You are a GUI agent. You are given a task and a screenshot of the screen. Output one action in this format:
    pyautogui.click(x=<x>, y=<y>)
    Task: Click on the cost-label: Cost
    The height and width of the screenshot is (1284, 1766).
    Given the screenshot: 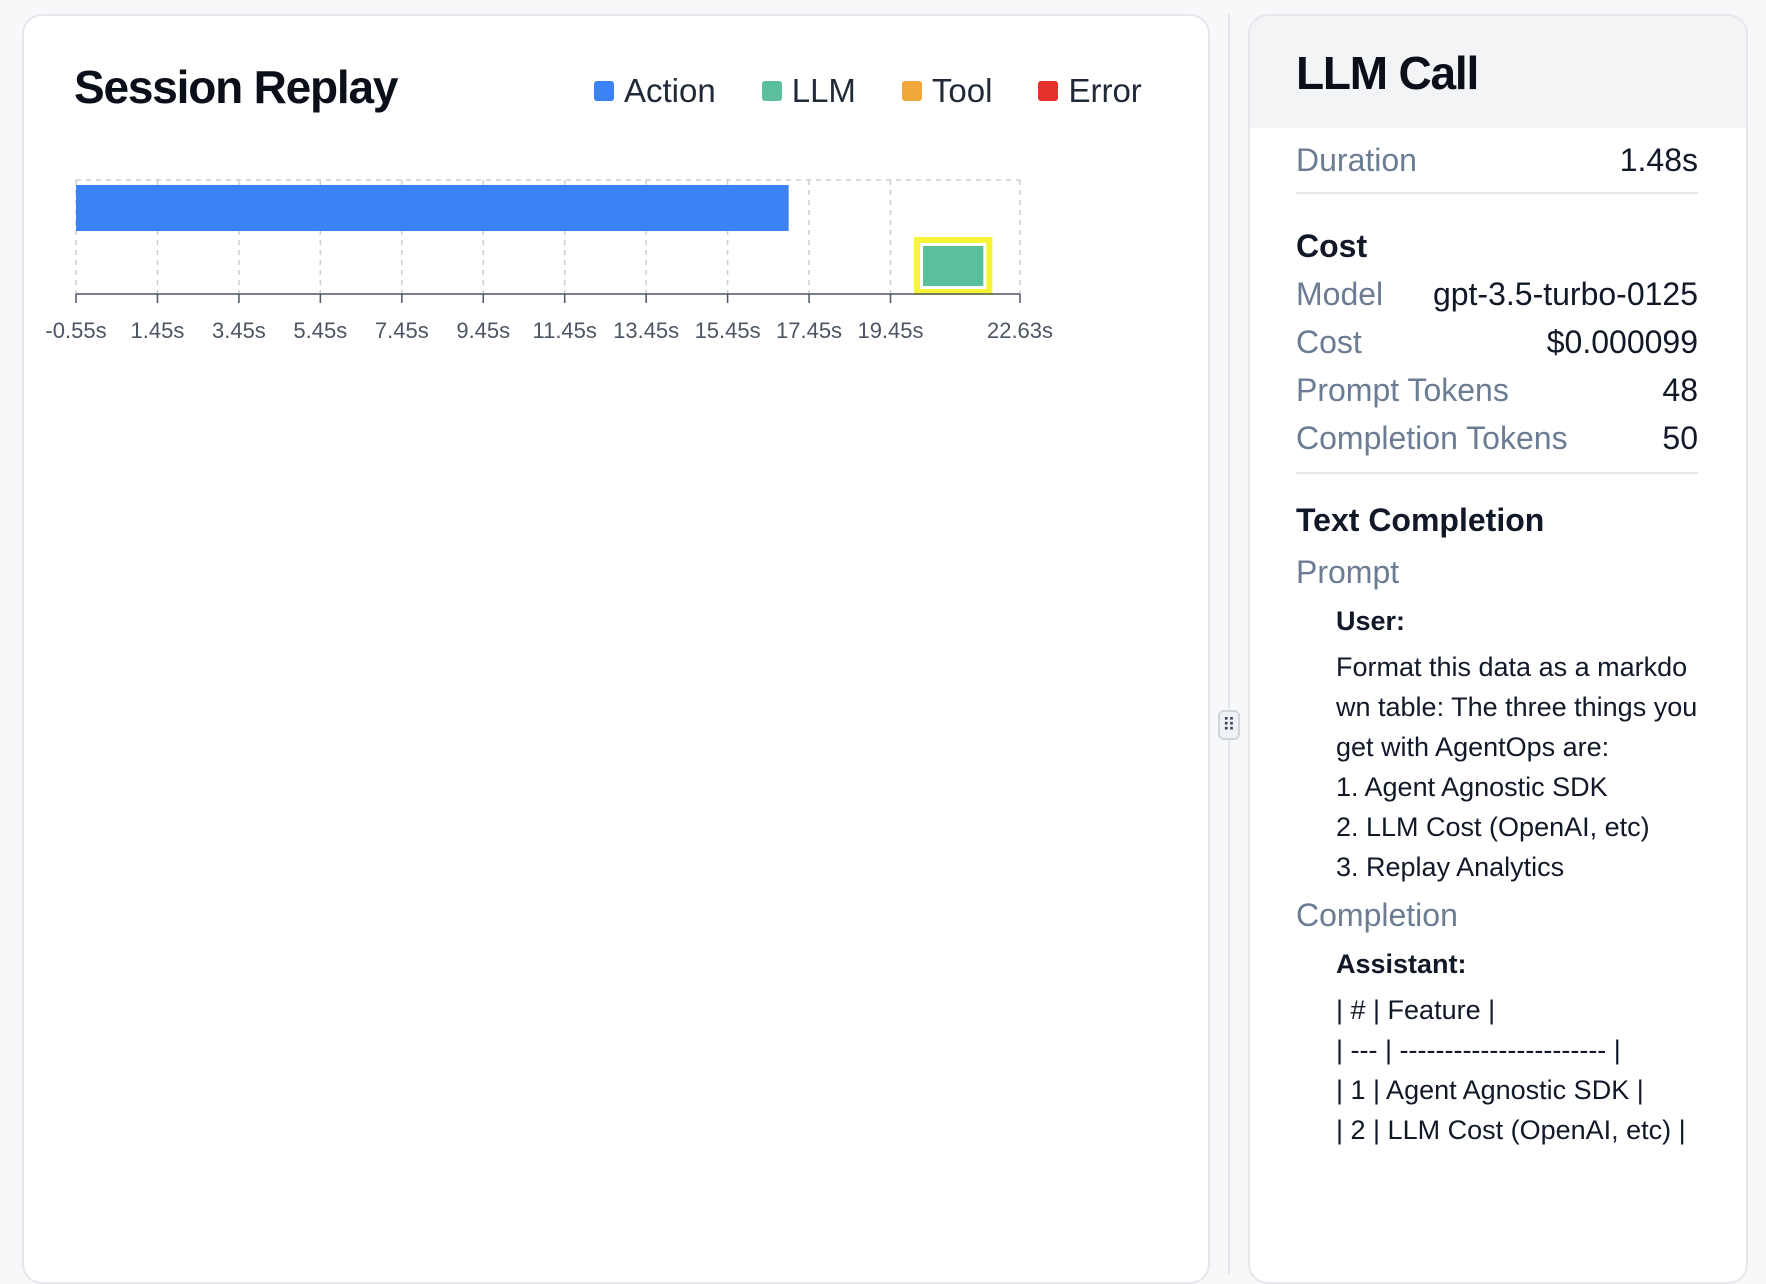 What is the action you would take?
    pyautogui.click(x=1329, y=341)
    